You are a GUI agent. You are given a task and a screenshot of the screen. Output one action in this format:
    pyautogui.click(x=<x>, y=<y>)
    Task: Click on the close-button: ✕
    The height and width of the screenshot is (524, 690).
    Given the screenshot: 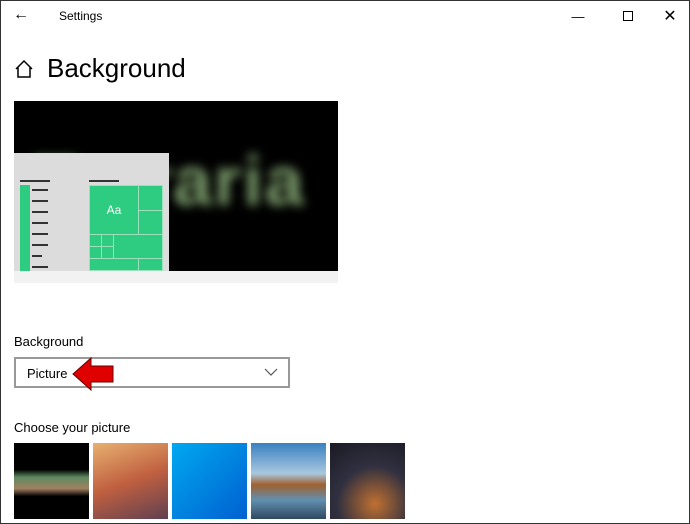 What is the action you would take?
    pyautogui.click(x=668, y=16)
    